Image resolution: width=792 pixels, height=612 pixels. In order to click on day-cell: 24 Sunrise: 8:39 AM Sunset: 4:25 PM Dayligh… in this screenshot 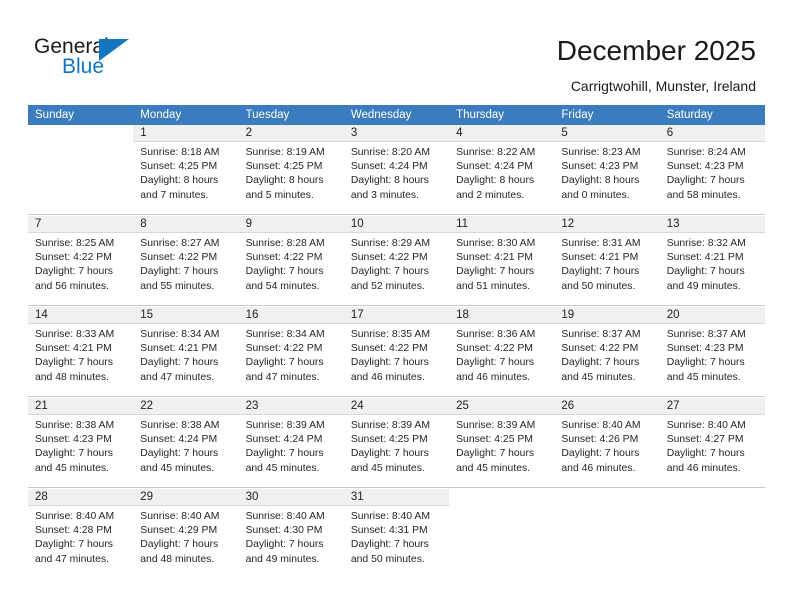, I will do `click(396, 442)`.